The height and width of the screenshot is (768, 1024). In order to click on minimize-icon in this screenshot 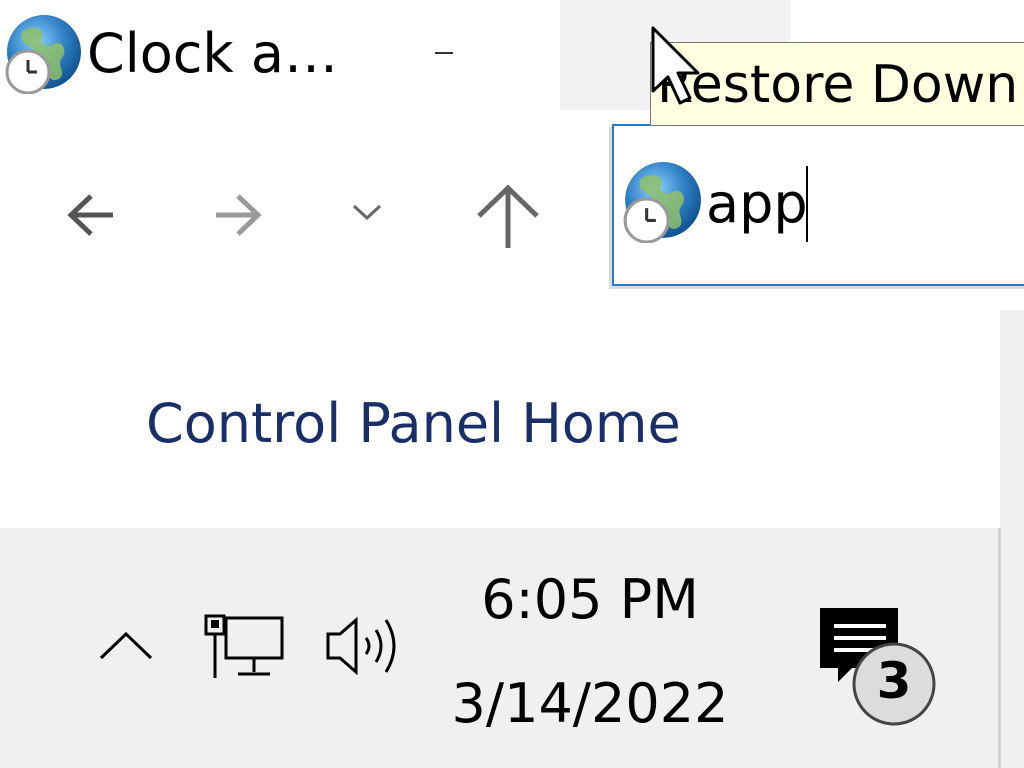, I will do `click(444, 53)`.